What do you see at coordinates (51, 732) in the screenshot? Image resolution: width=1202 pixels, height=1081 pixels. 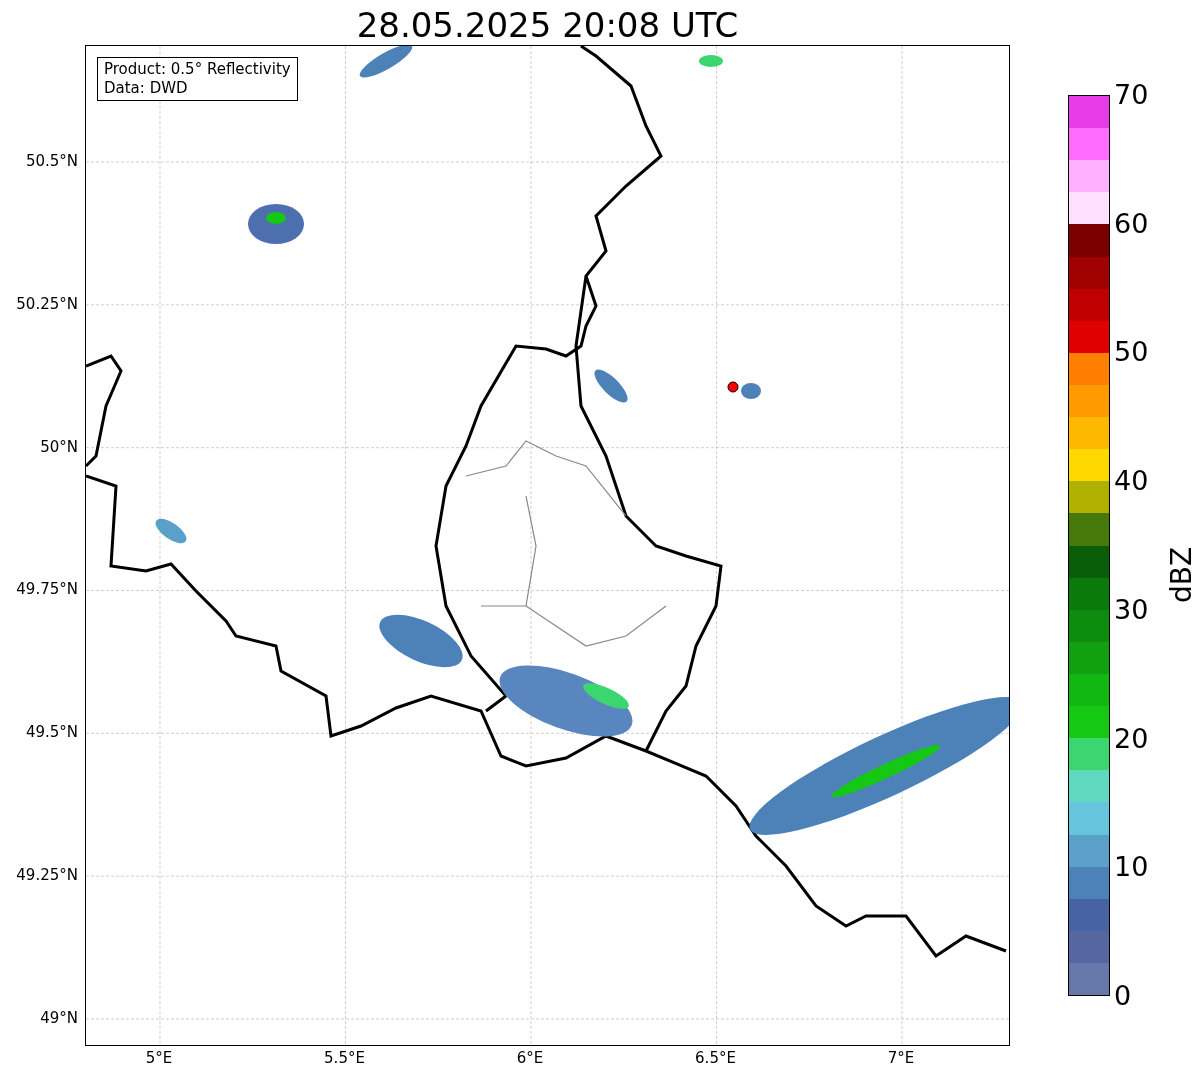 I see `y-tick-label: 49.5°N` at bounding box center [51, 732].